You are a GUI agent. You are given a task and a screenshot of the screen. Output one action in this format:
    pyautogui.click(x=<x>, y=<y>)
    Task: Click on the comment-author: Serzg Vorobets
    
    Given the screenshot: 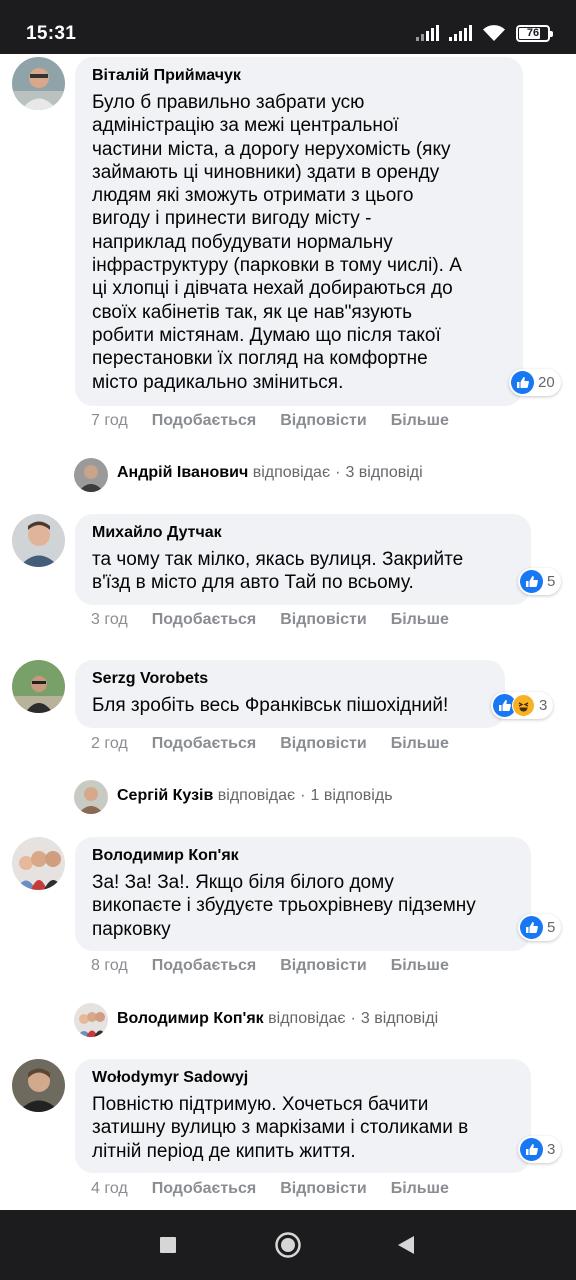 What is the action you would take?
    pyautogui.click(x=290, y=679)
    